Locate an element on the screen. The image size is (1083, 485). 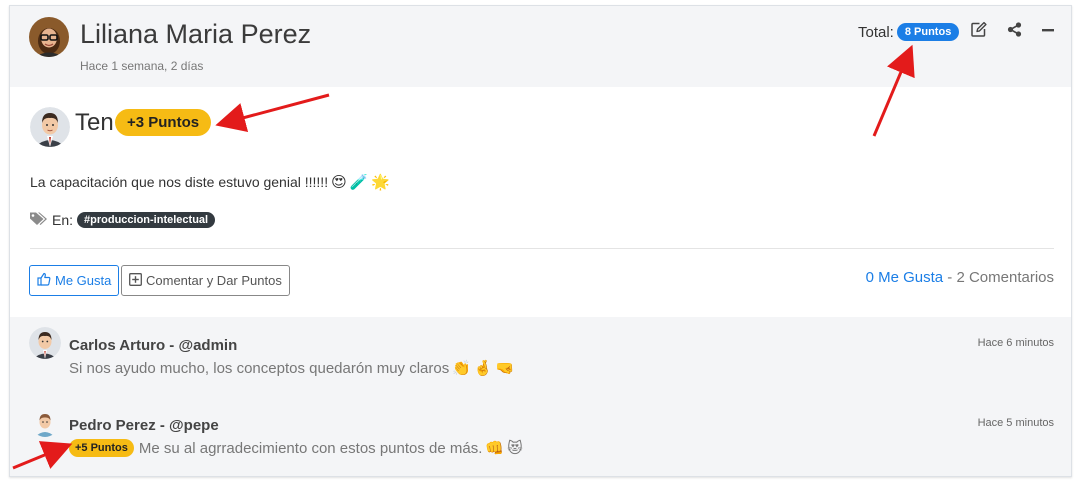
fist-bump-emoji: 🤜 is located at coordinates (505, 368).